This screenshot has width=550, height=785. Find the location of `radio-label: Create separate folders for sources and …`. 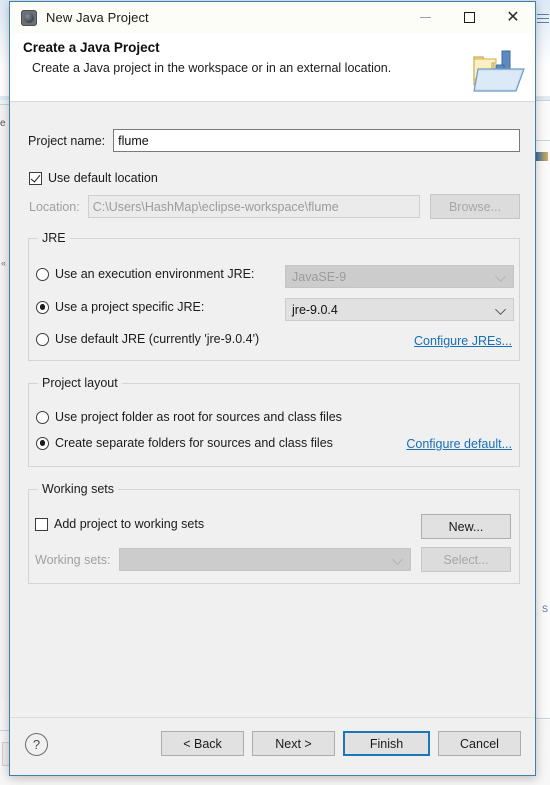

radio-label: Create separate folders for sources and … is located at coordinates (194, 443).